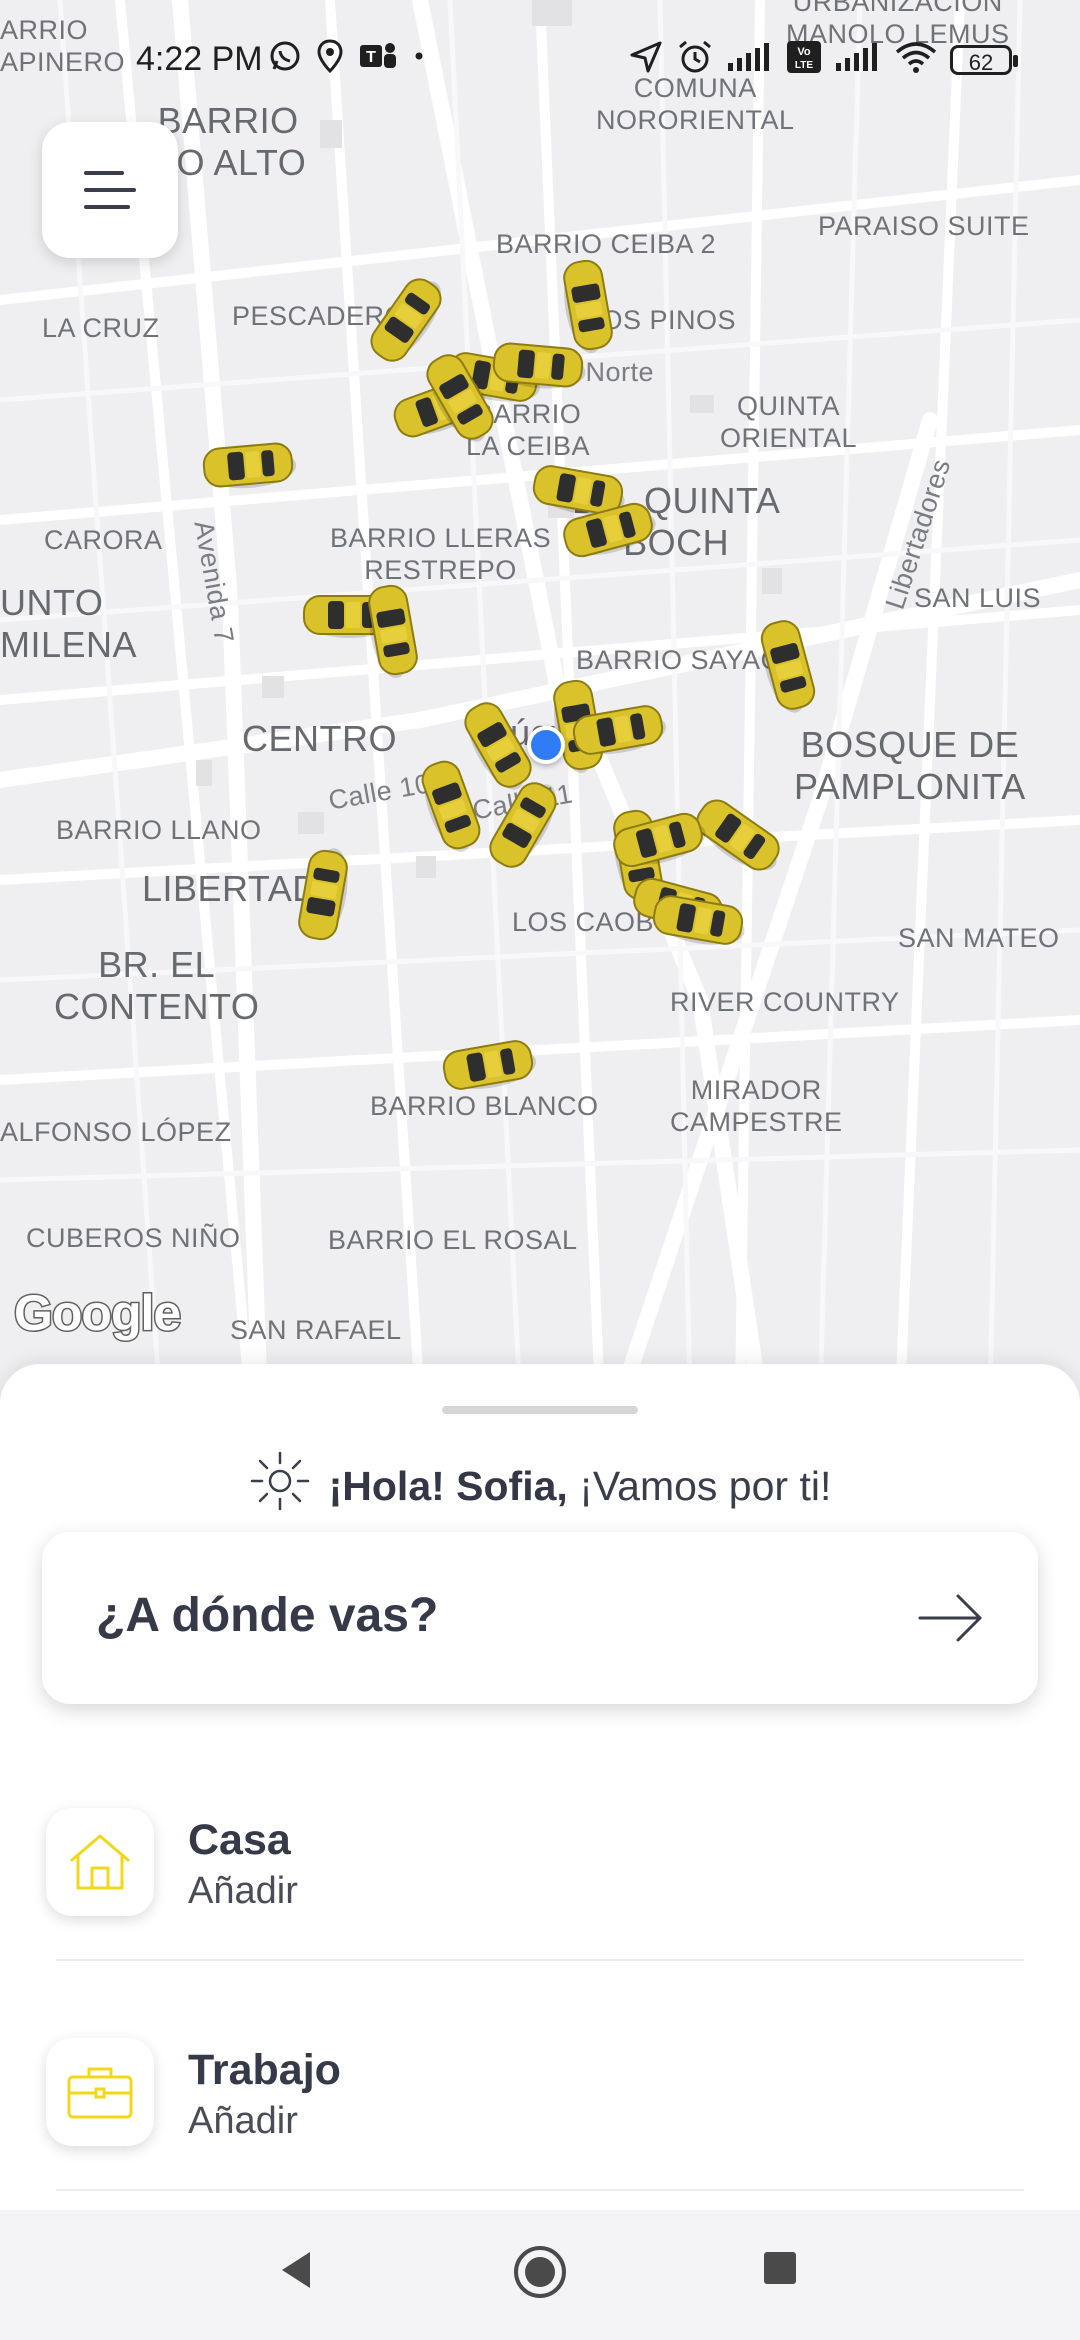 The height and width of the screenshot is (2340, 1080). What do you see at coordinates (453, 1240) in the screenshot?
I see `map-label: BARRIO EL ROSAL` at bounding box center [453, 1240].